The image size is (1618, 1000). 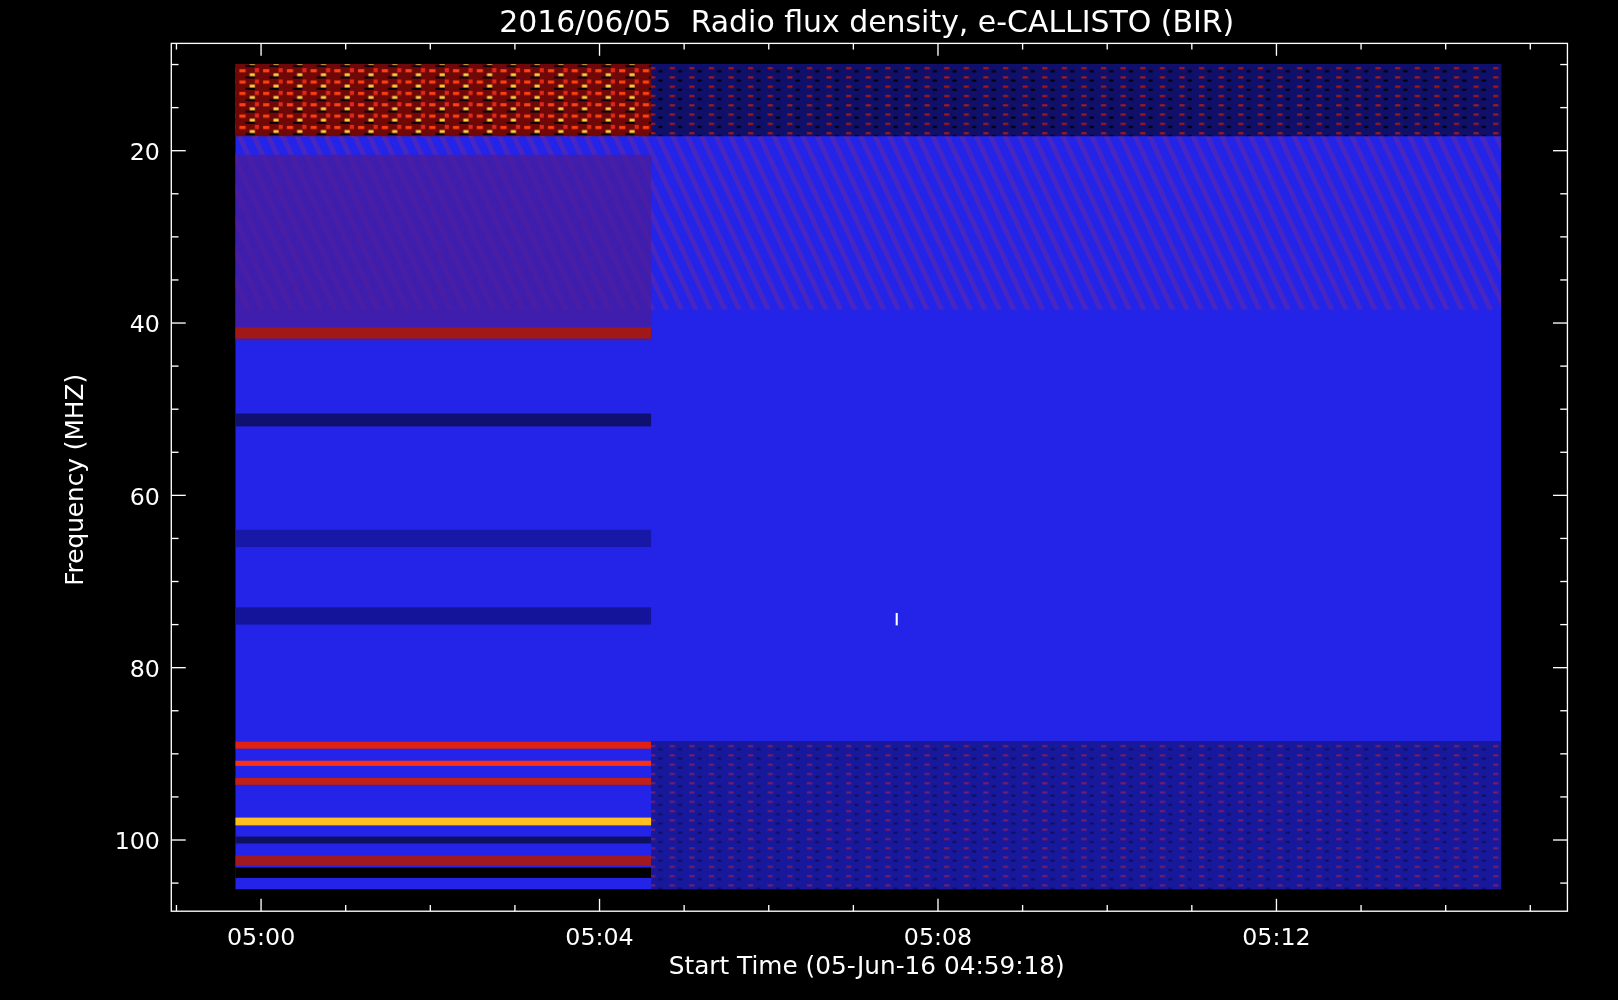 What do you see at coordinates (867, 22) in the screenshot?
I see `chart-title: 2016/06/05 Radio flux density, e-CALLISTO (BIR)` at bounding box center [867, 22].